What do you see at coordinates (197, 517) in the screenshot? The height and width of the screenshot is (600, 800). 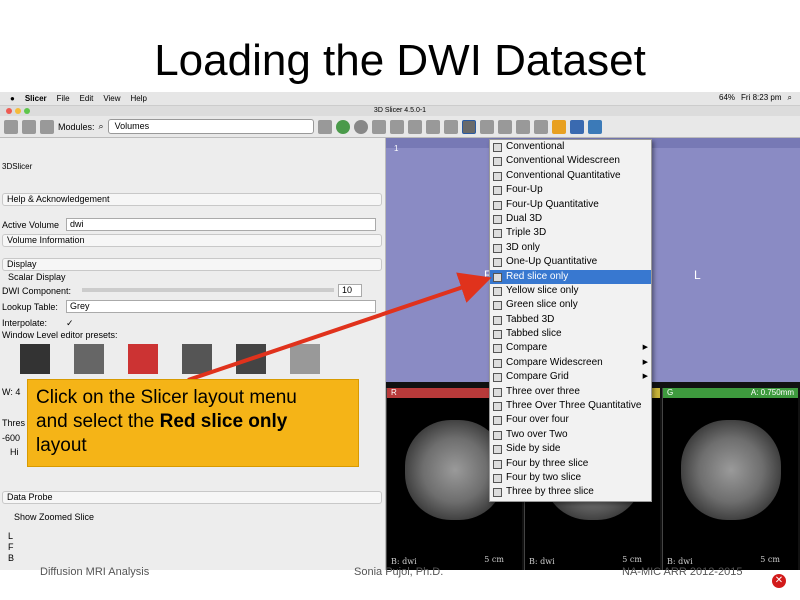 I see `show-zoomed-slice-checkbox: Show Zoomed Slice` at bounding box center [197, 517].